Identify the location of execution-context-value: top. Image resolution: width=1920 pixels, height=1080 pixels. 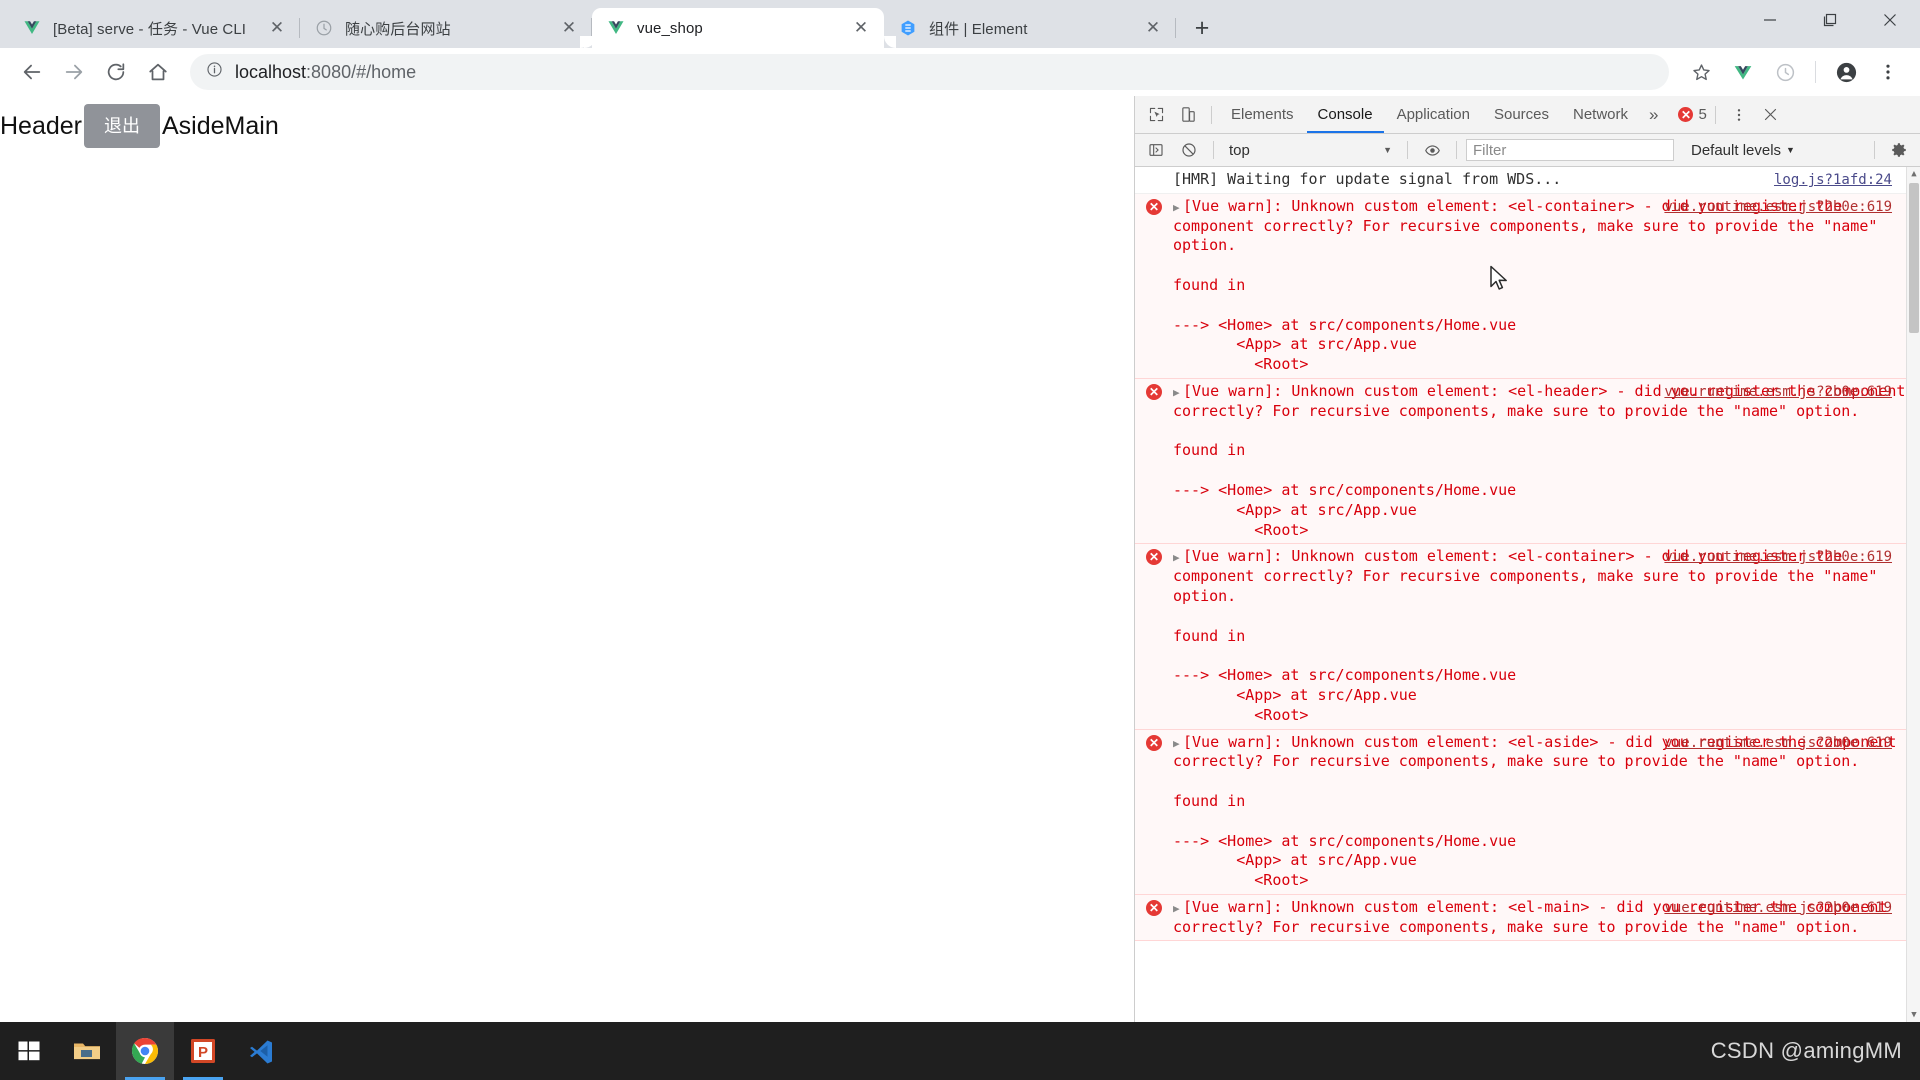
(1239, 150).